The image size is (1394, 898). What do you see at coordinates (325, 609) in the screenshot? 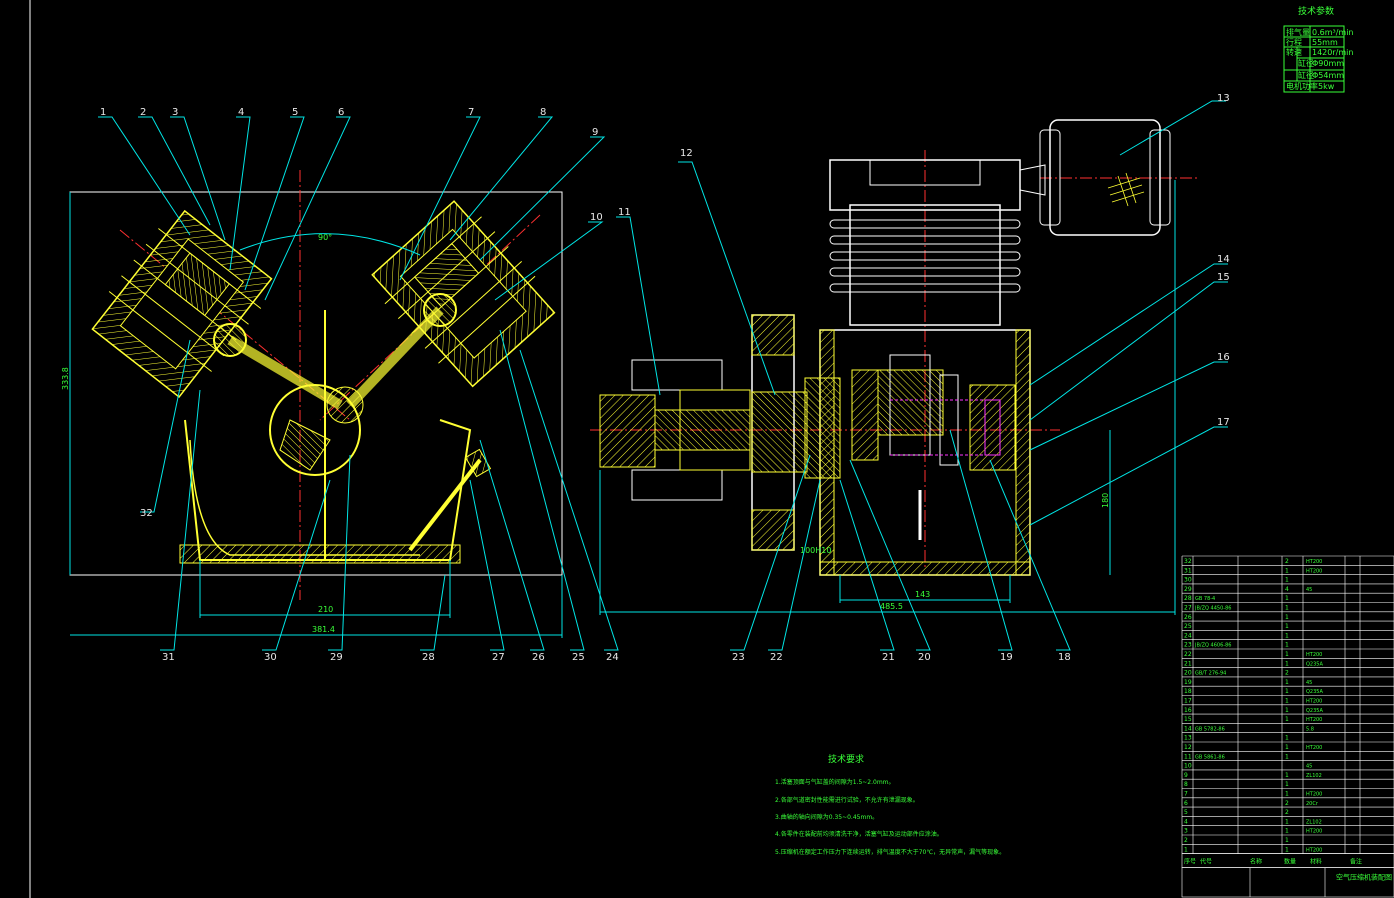
I see `dim-left-w1: 210` at bounding box center [325, 609].